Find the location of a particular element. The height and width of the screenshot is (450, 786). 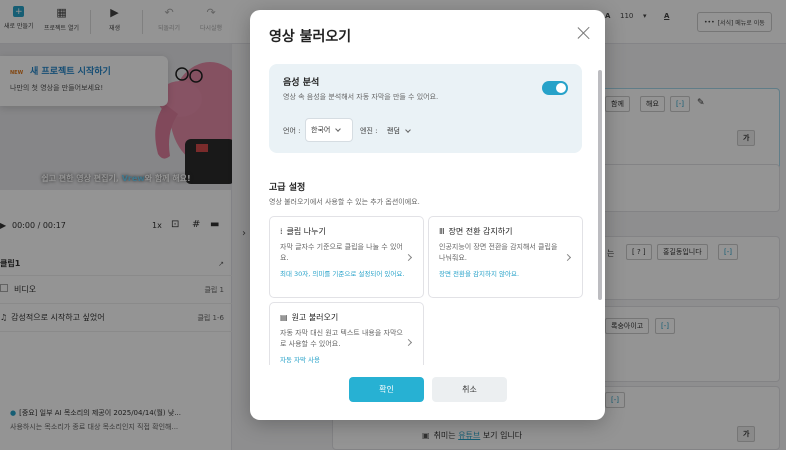

document-icon: ▤ is located at coordinates (284, 317).